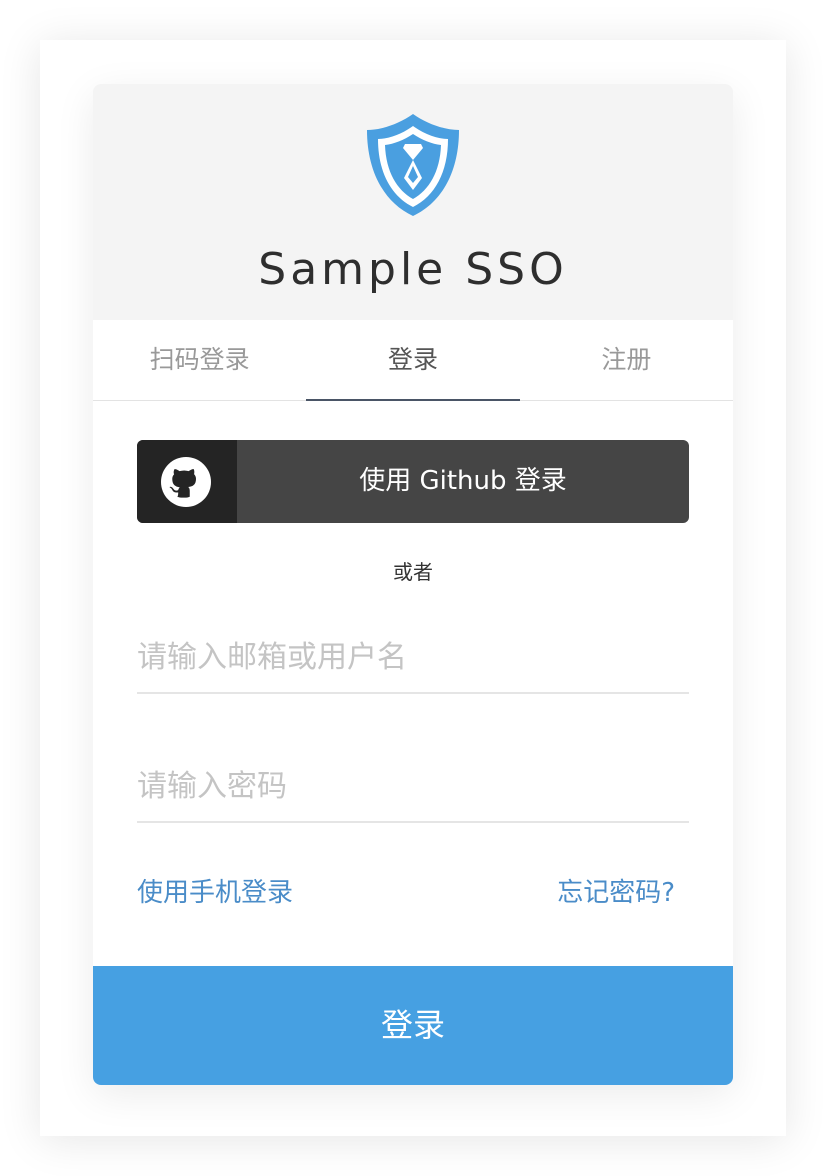 Image resolution: width=826 pixels, height=1176 pixels. I want to click on login-submit-button: 登录, so click(413, 1025).